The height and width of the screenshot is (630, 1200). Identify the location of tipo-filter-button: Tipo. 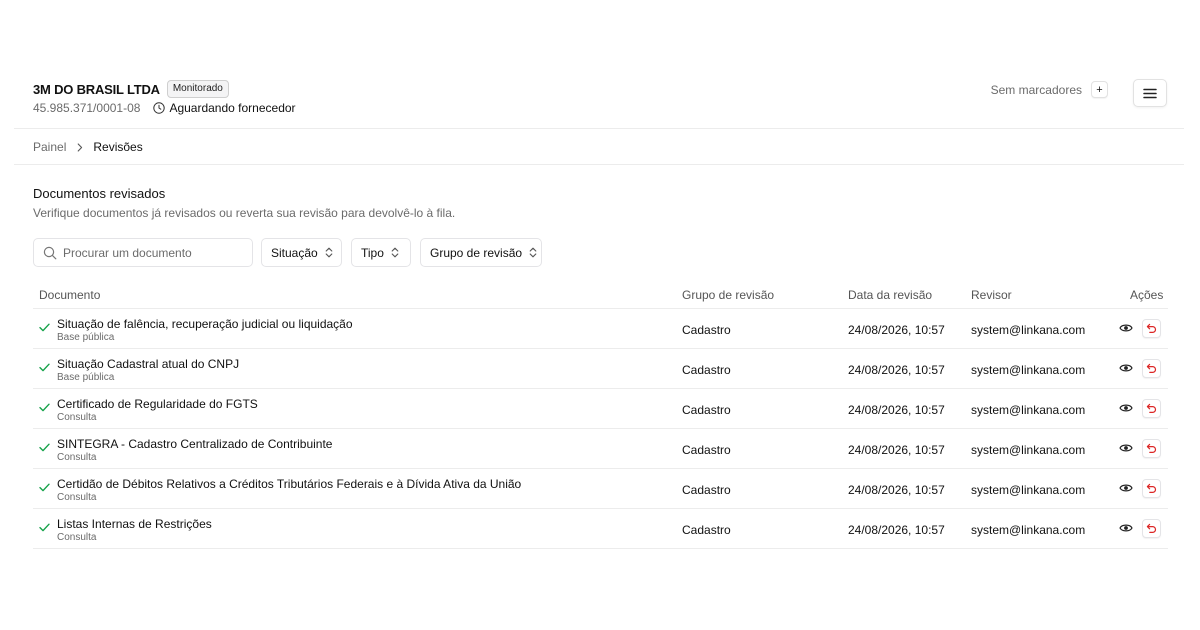
(381, 252).